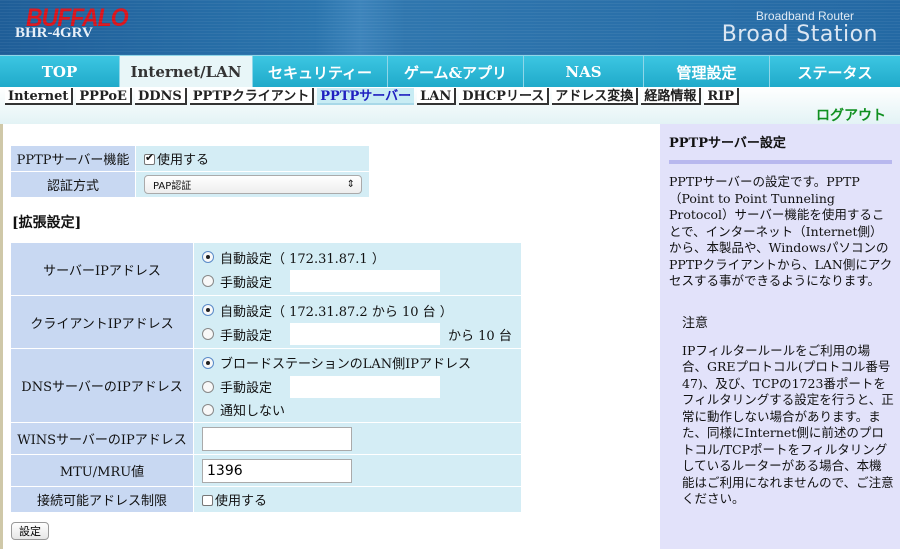 The width and height of the screenshot is (900, 549). I want to click on client-ip-manual-label: 手動設定, so click(246, 336).